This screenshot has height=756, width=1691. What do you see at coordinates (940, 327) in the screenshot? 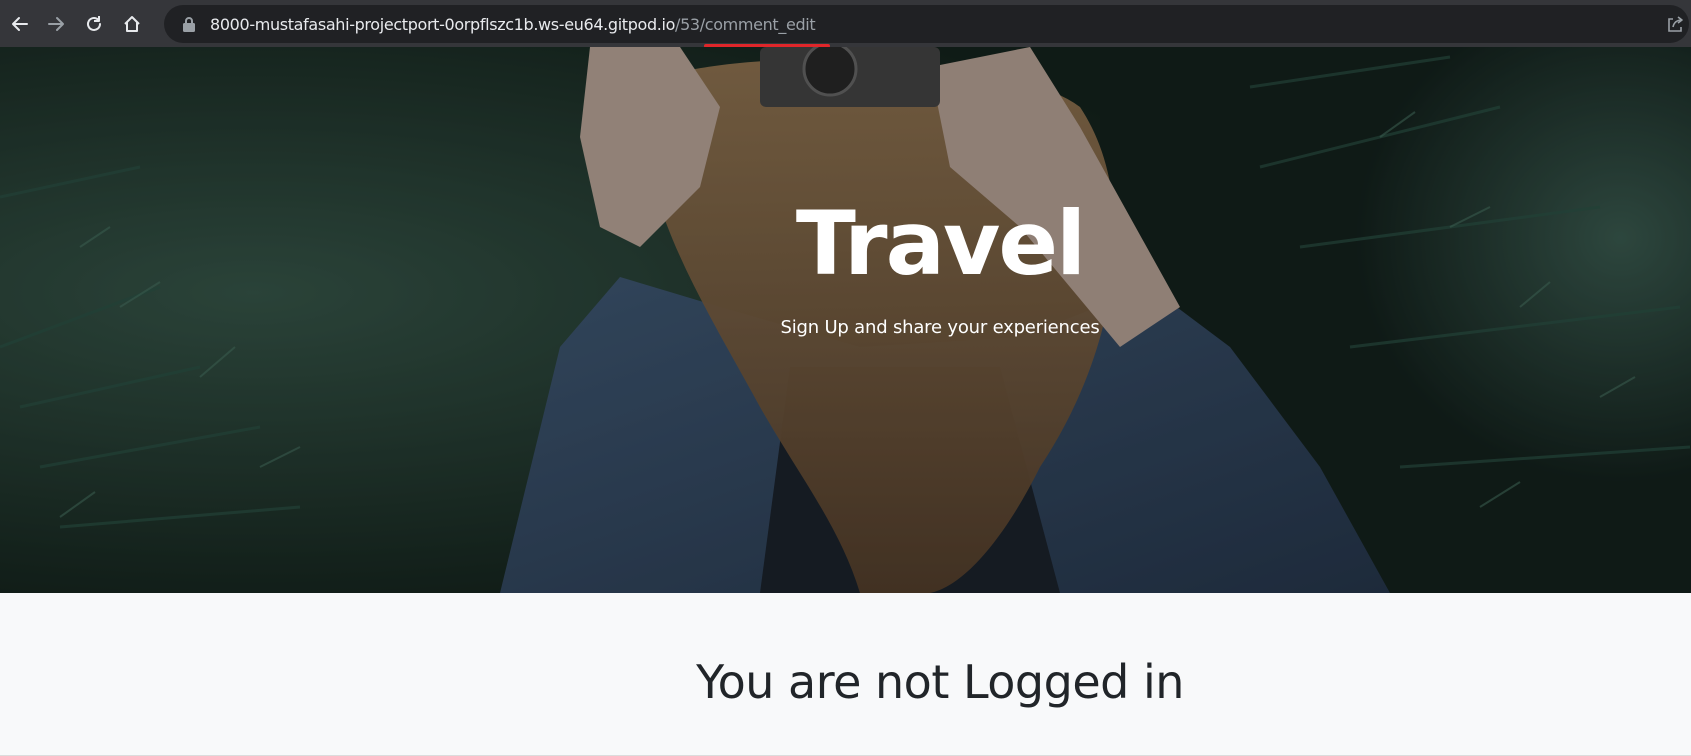
I see `hero-subtitle: Sign Up and share your experiences` at bounding box center [940, 327].